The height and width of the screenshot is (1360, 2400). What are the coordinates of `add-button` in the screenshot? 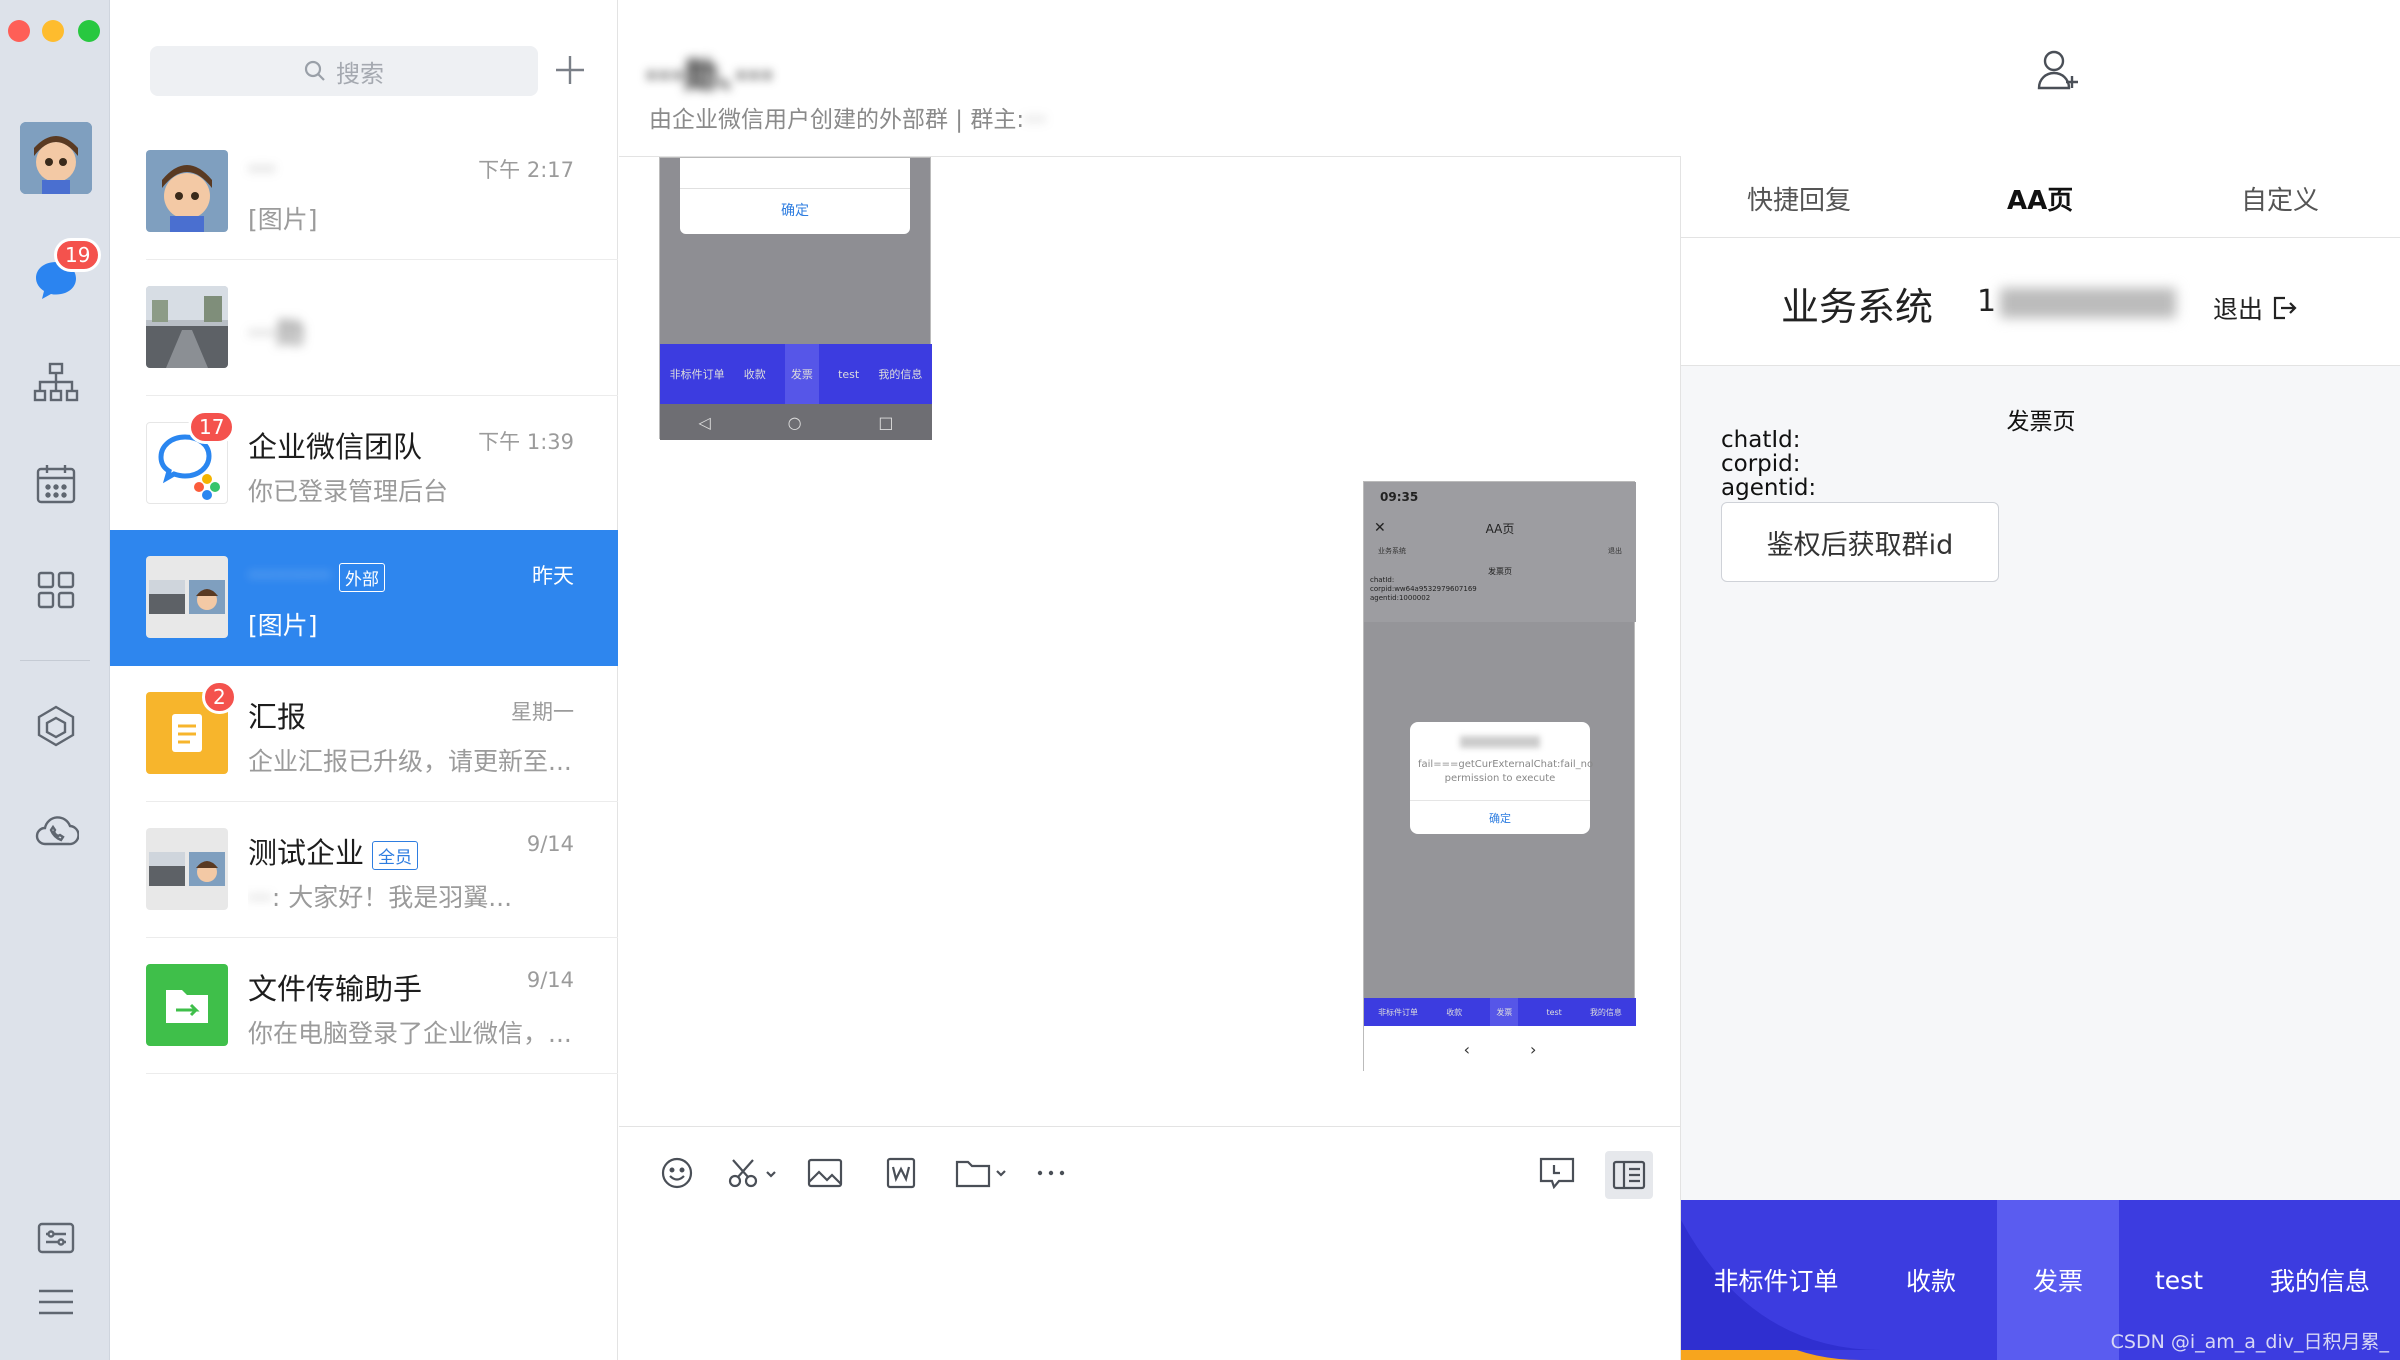 It's located at (570, 70).